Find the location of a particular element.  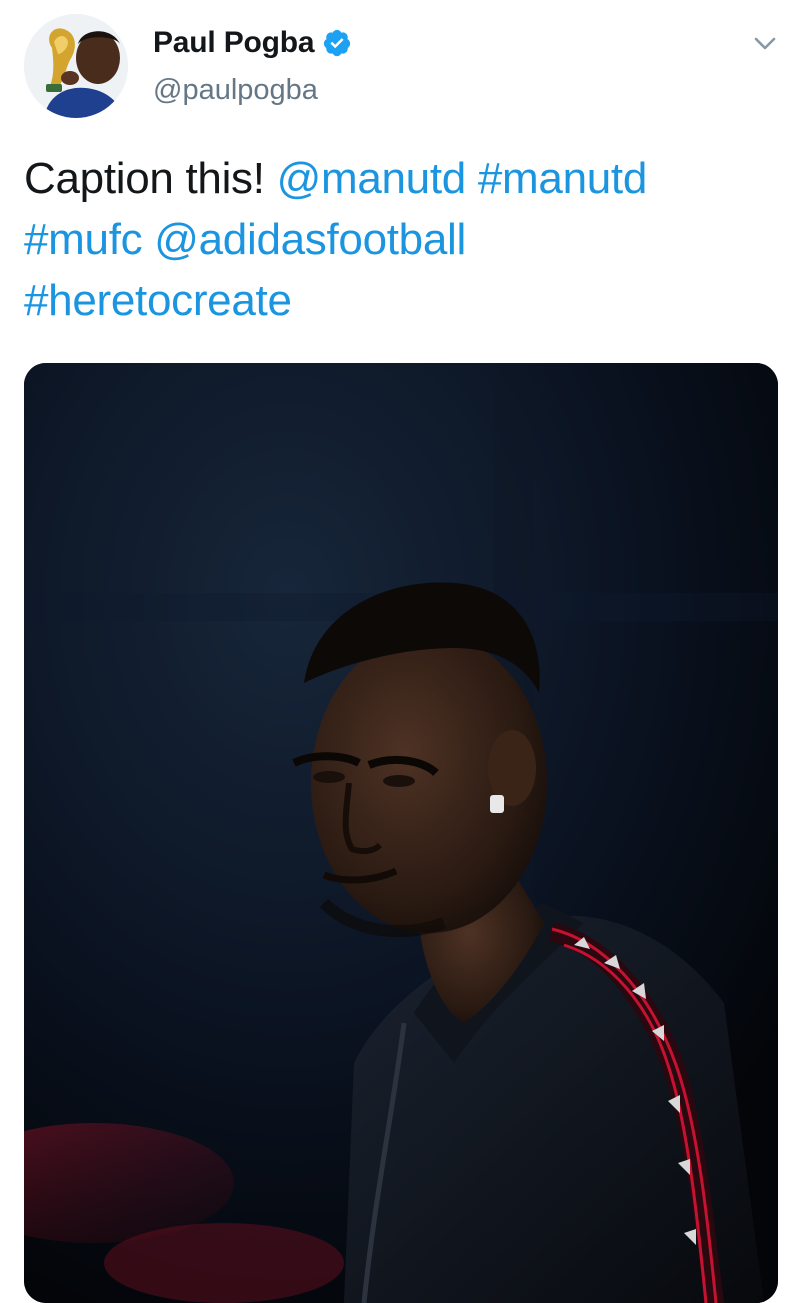

tweet-text-lead: Caption this! is located at coordinates (144, 178).